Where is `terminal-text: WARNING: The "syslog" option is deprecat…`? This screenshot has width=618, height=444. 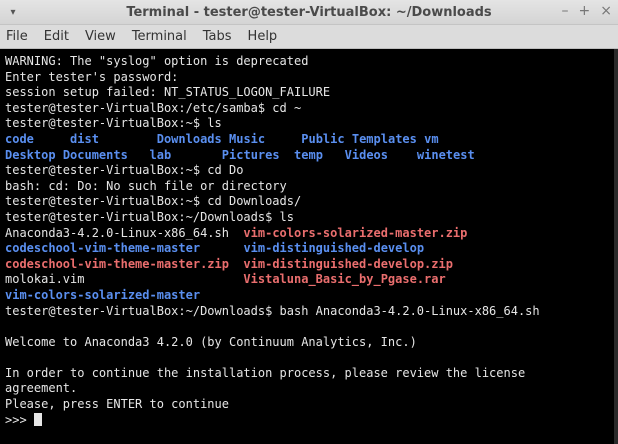 terminal-text: WARNING: The "syslog" option is deprecat… is located at coordinates (157, 61).